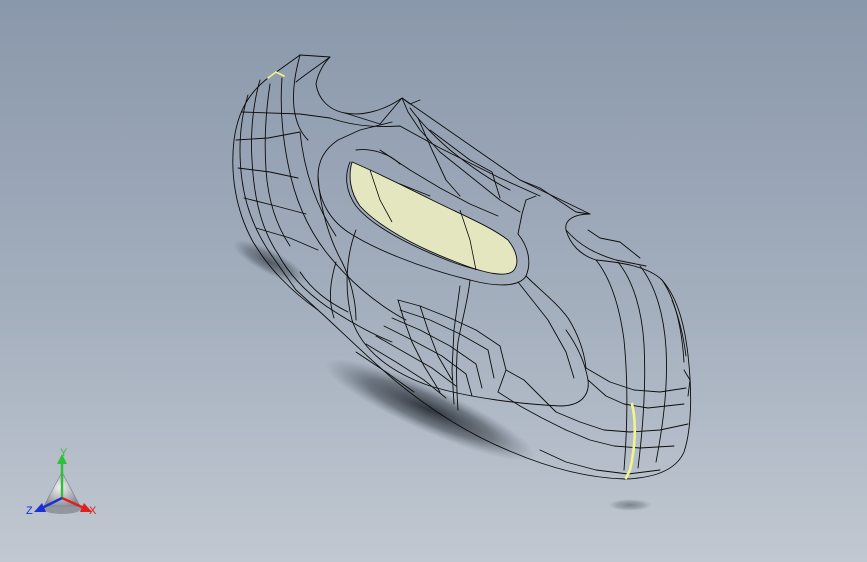 The width and height of the screenshot is (867, 562). I want to click on axis-triad: Y Z X, so click(64, 486).